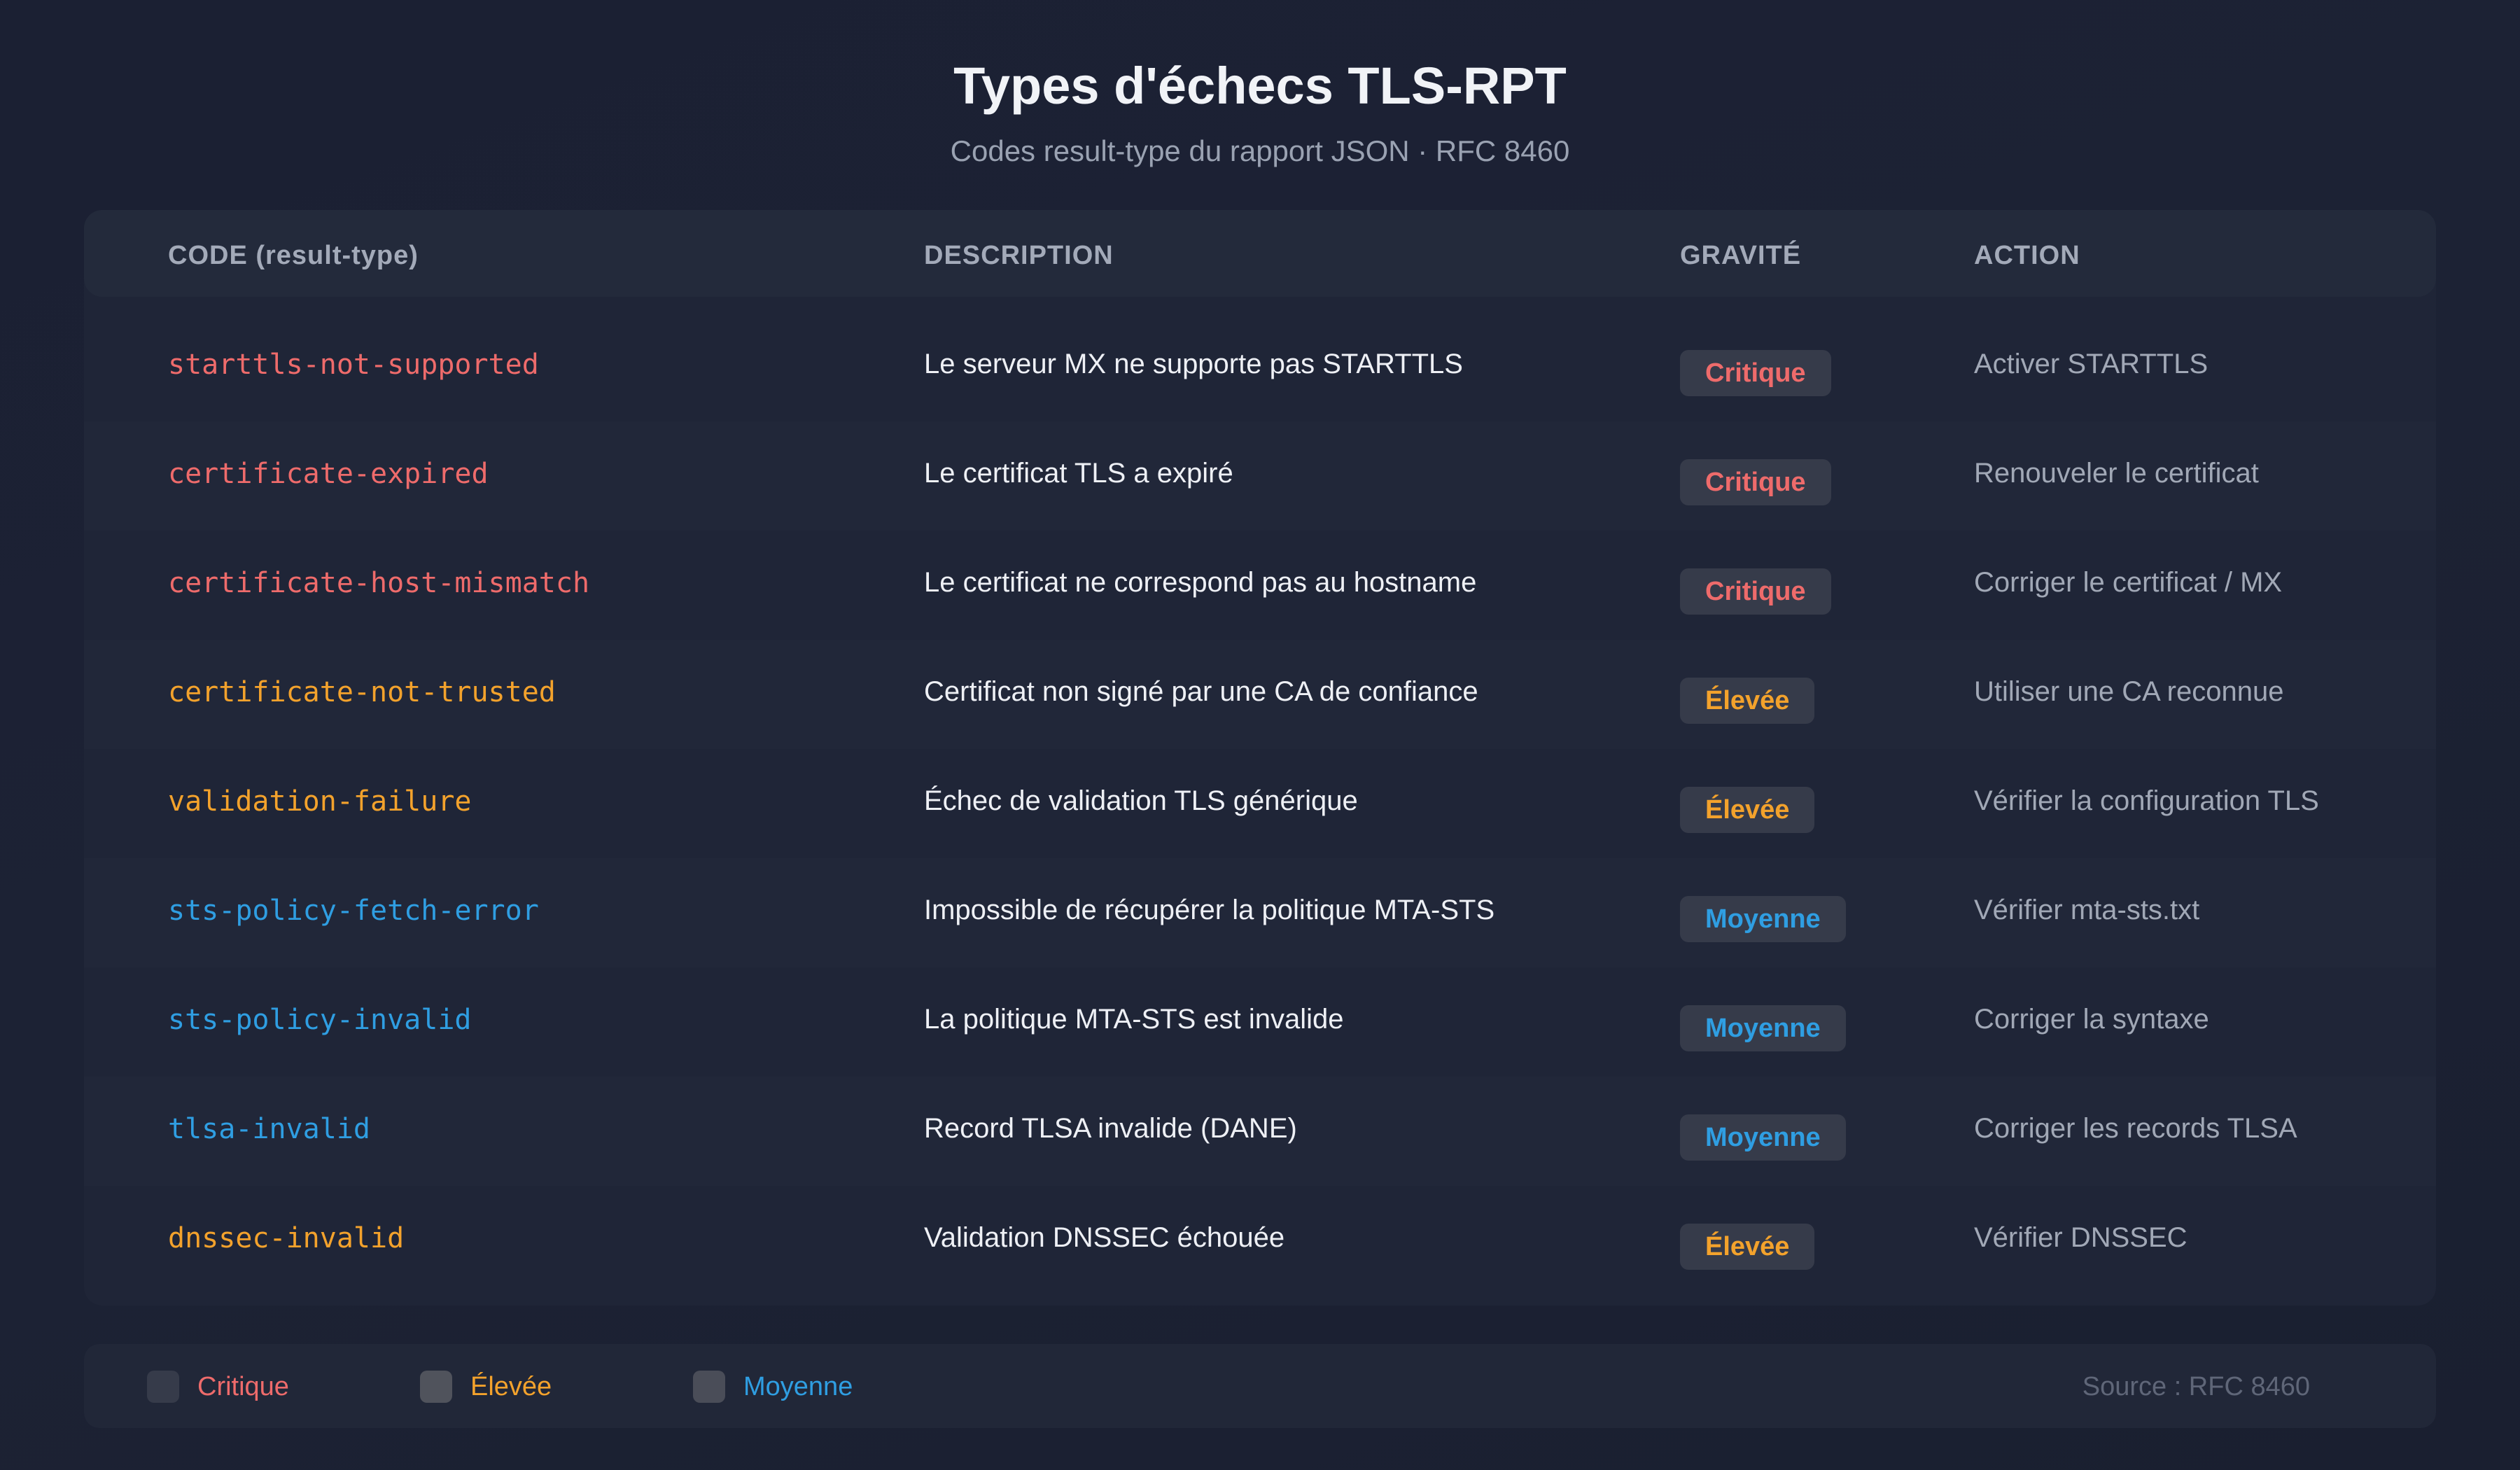 The width and height of the screenshot is (2520, 1470). I want to click on result-type-code: tlsa-invalid, so click(269, 1129).